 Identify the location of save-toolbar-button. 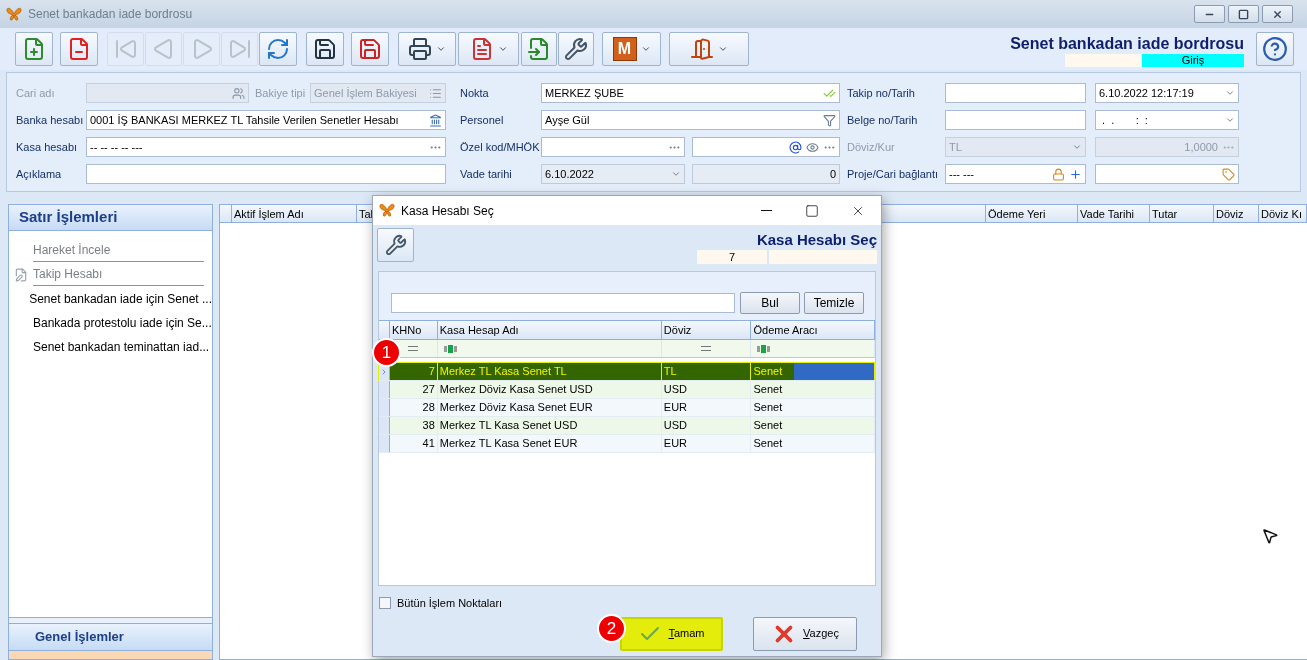
(325, 49).